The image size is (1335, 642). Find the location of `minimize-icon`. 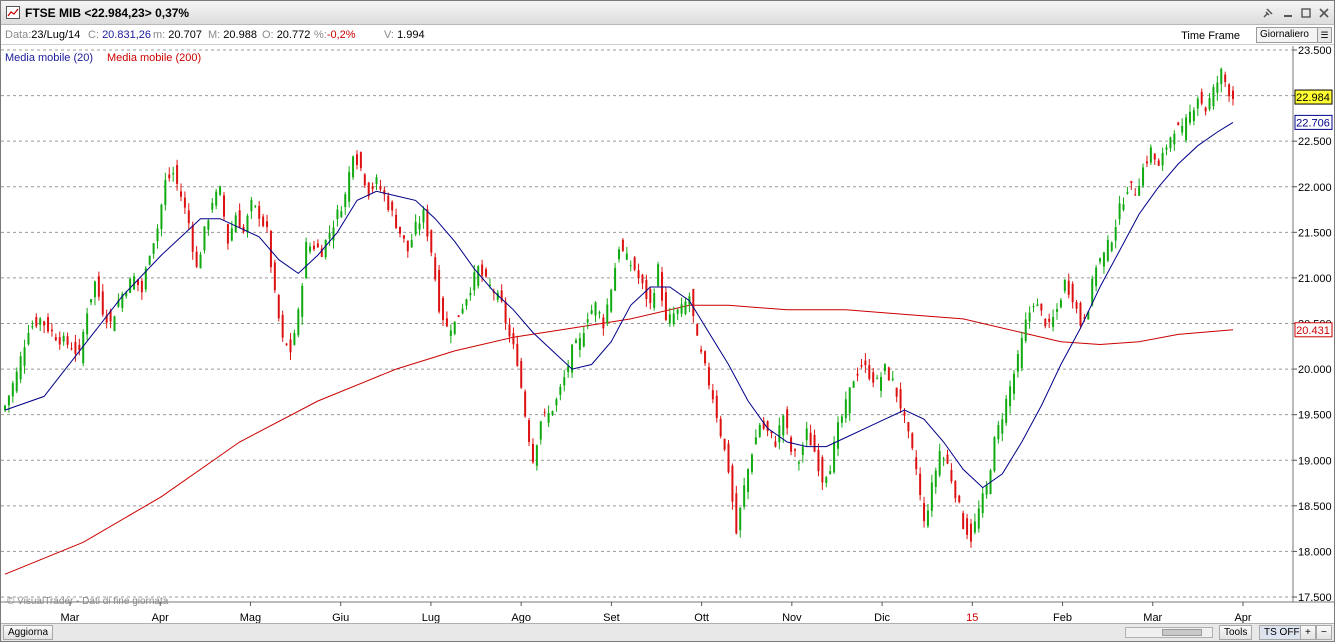

minimize-icon is located at coordinates (1288, 13).